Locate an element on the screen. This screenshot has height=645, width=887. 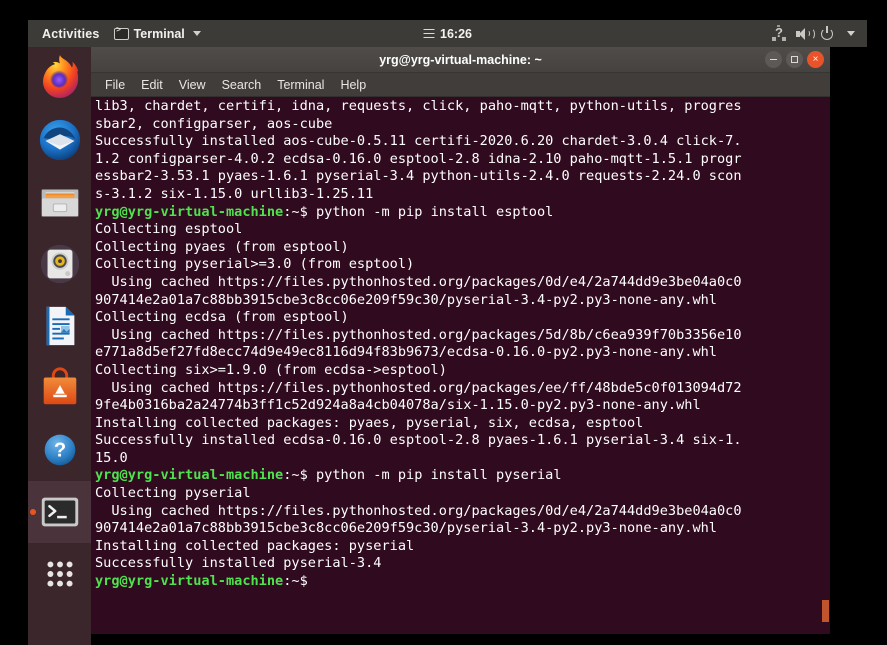
terminal-command-line: yrg@yrg-virtual-machine:~$ is located at coordinates (462, 582).